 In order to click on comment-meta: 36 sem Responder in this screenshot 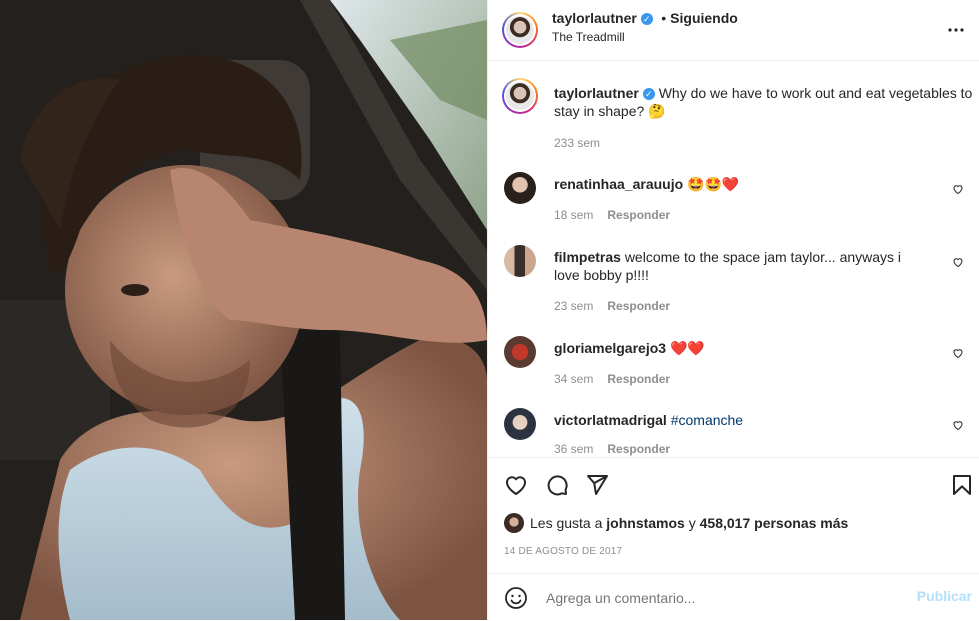, I will do `click(619, 449)`.